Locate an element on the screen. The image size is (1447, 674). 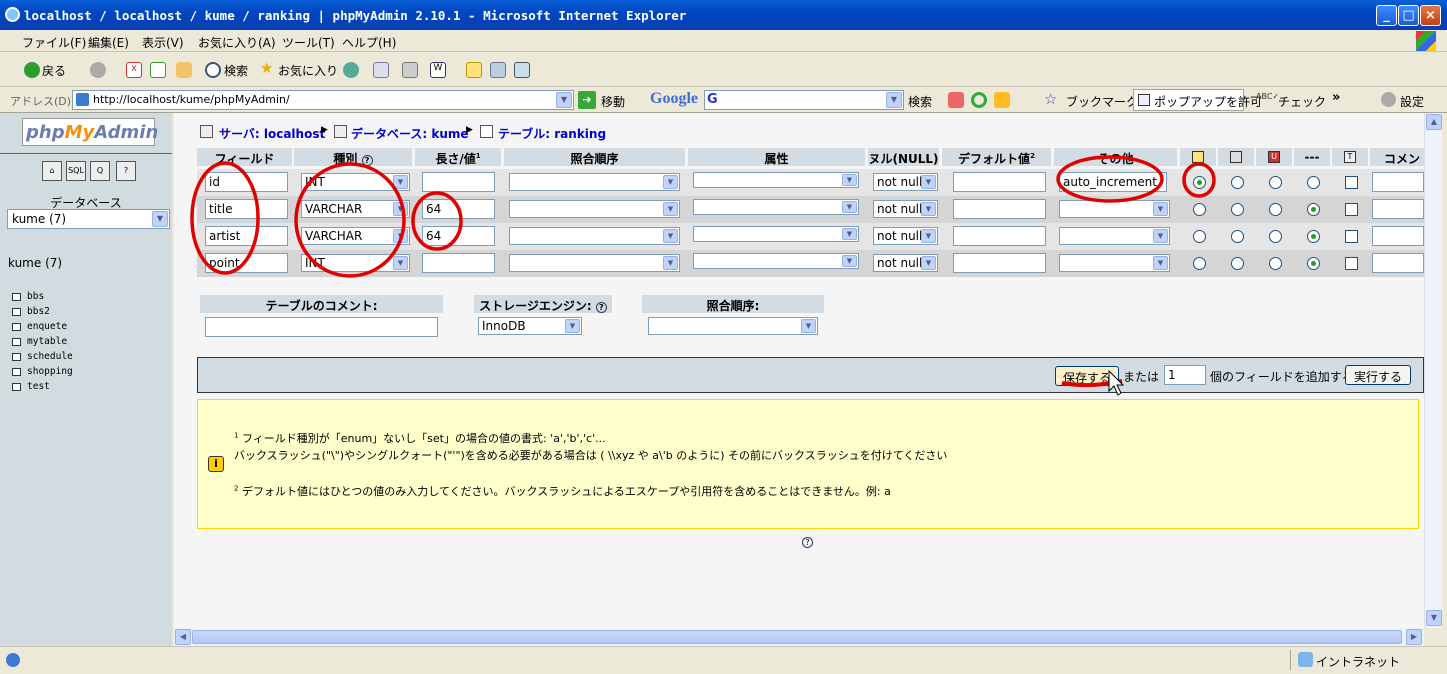
mail-icon is located at coordinates (381, 70).